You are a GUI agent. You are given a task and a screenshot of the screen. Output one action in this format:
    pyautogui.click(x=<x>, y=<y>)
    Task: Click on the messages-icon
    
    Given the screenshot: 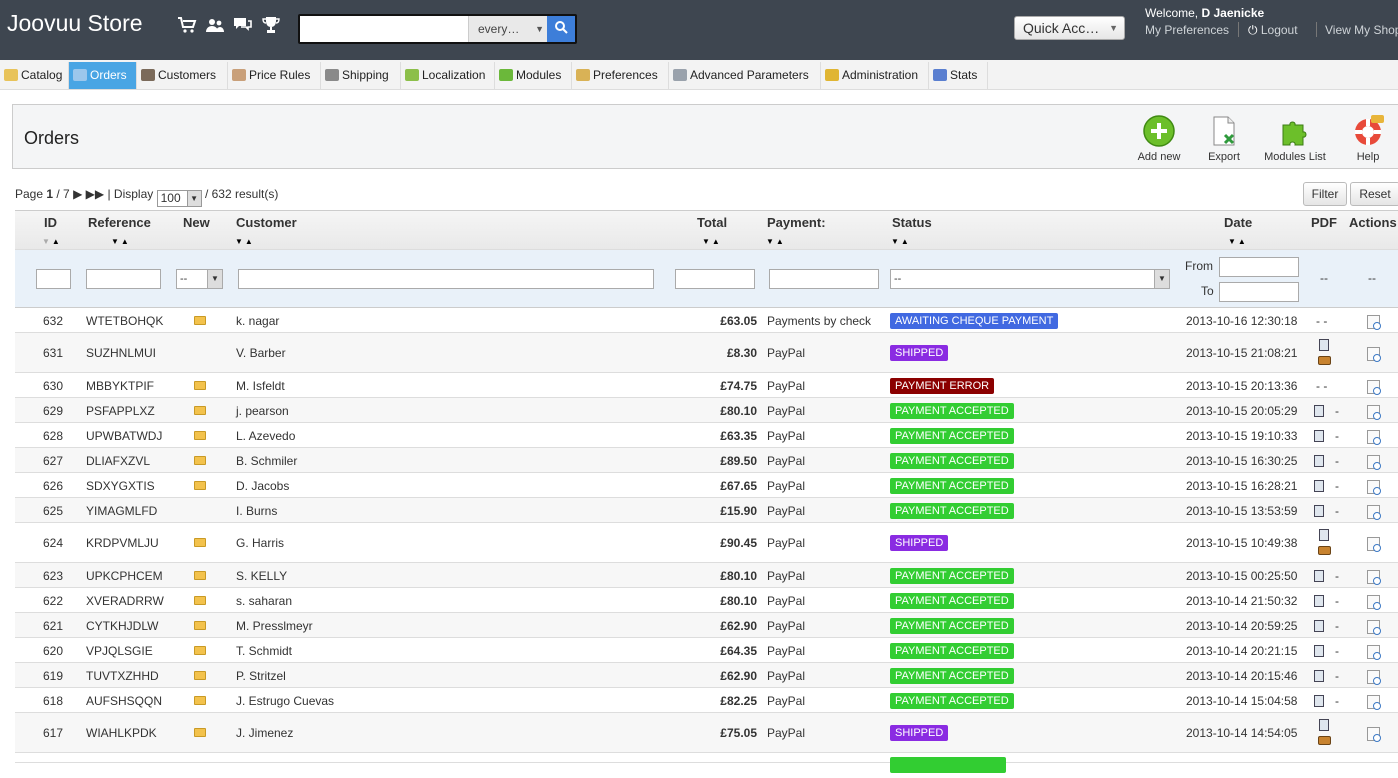 What is the action you would take?
    pyautogui.click(x=243, y=27)
    